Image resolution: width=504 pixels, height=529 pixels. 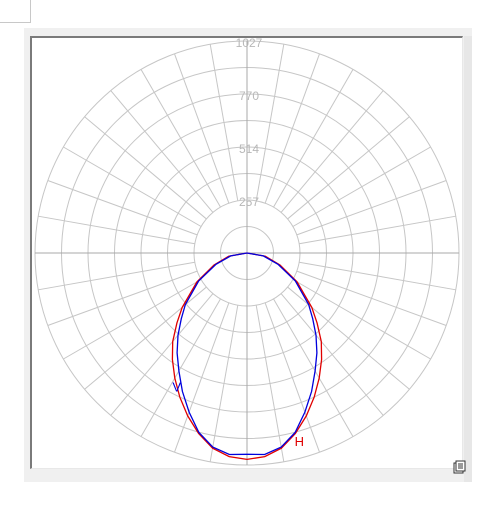 I want to click on window-corner, so click(x=15, y=11).